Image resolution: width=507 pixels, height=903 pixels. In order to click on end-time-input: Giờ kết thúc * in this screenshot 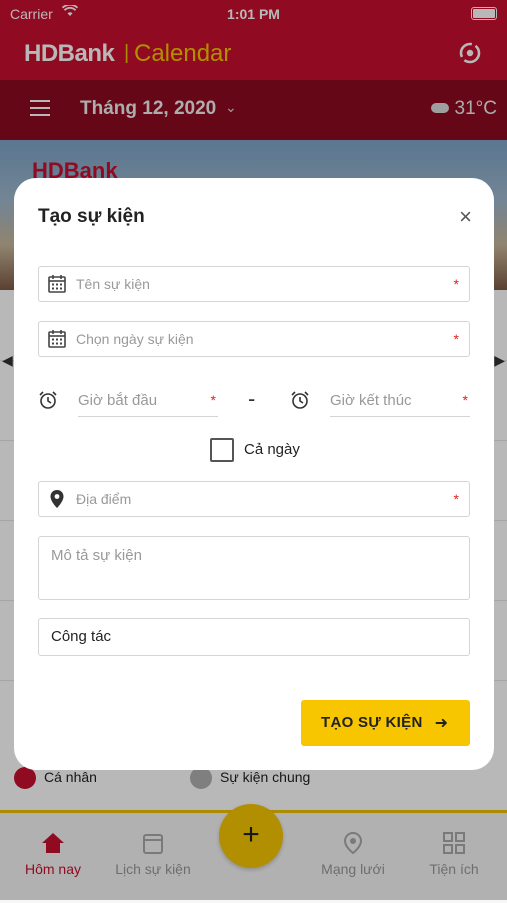, I will do `click(400, 401)`.